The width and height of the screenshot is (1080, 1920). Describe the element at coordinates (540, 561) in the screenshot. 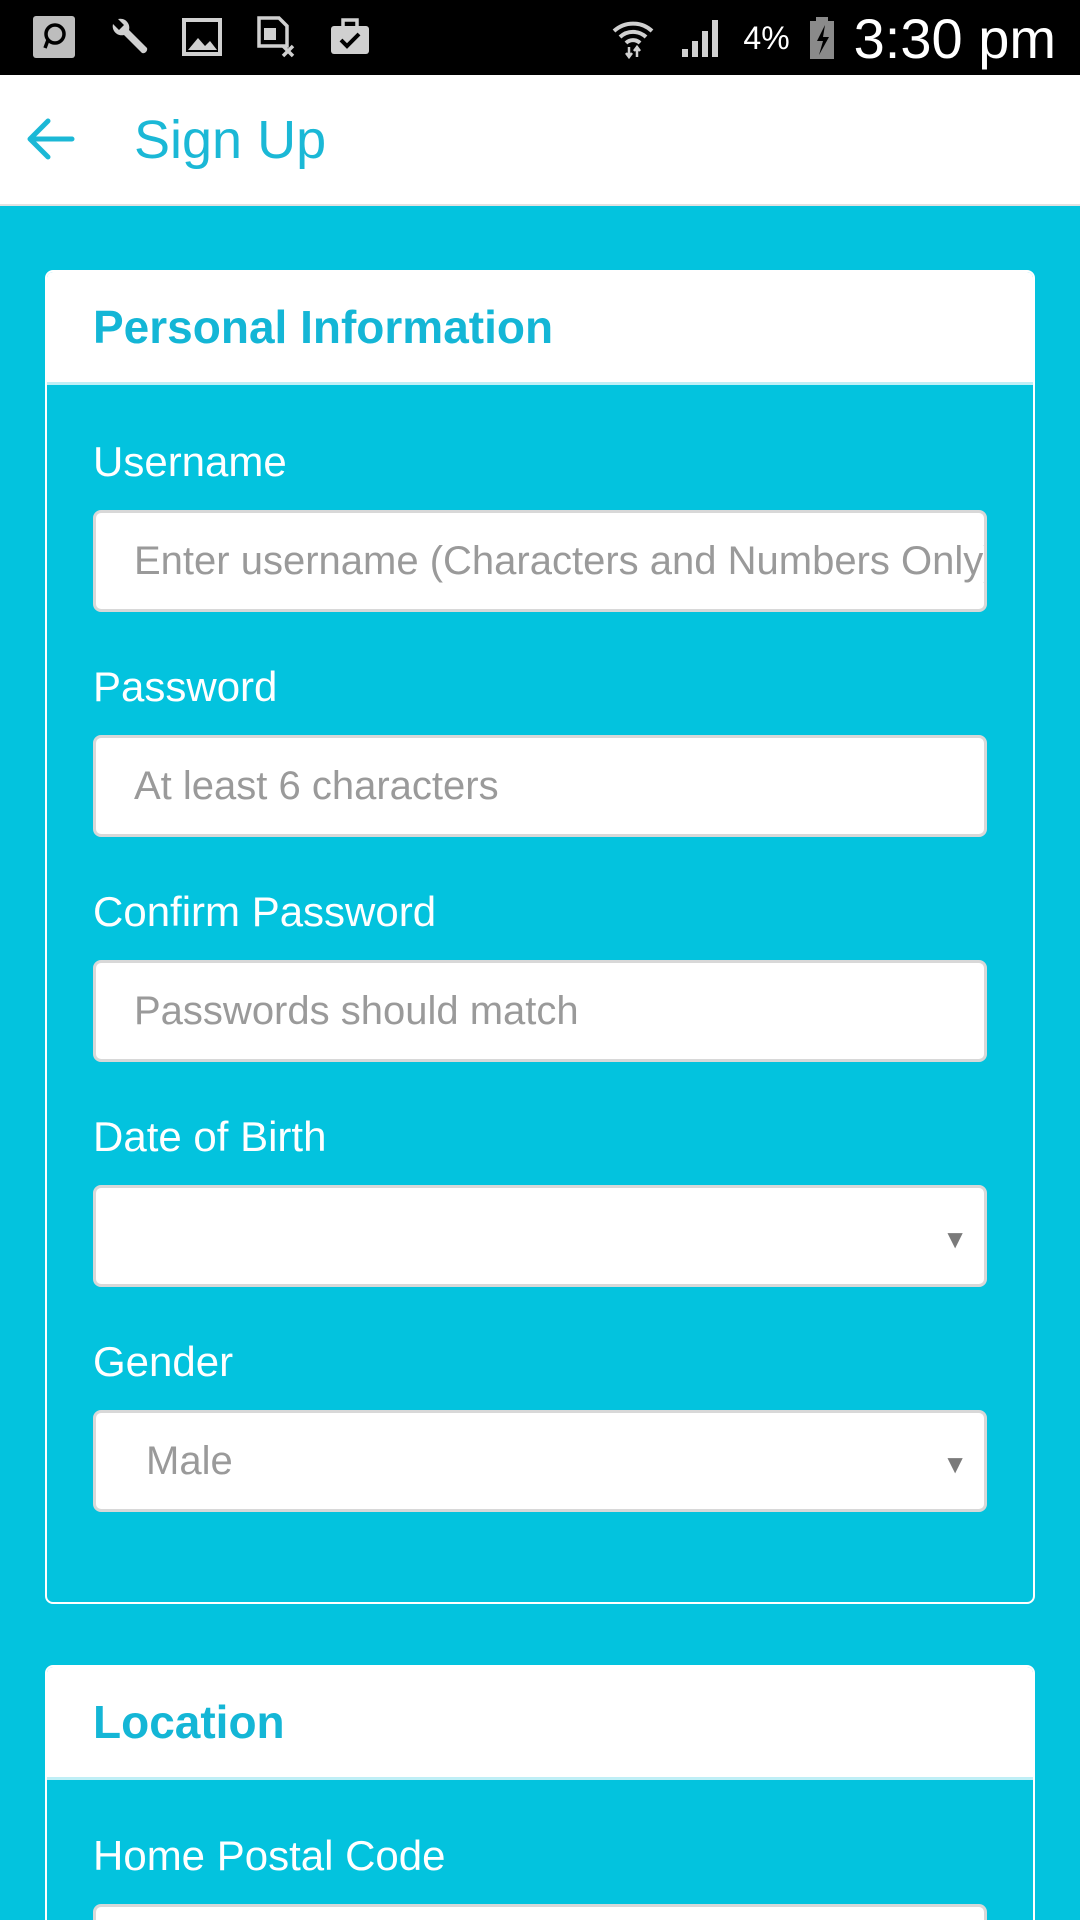

I see `username-input` at that location.